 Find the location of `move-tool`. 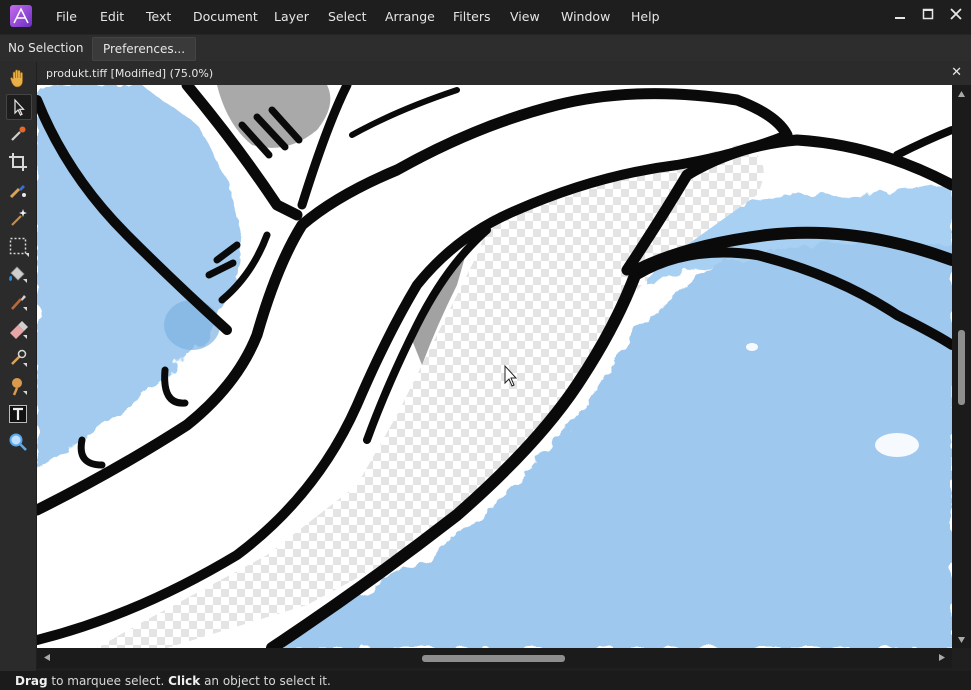

move-tool is located at coordinates (19, 107).